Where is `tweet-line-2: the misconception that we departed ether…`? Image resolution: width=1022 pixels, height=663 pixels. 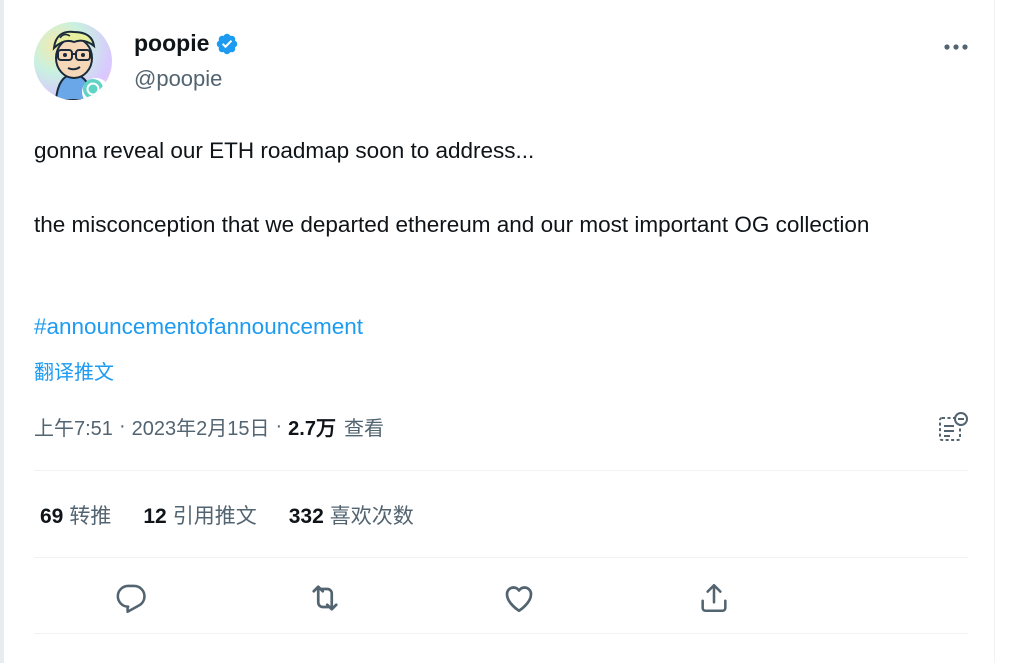
tweet-line-2: the misconception that we departed ether… is located at coordinates (452, 224).